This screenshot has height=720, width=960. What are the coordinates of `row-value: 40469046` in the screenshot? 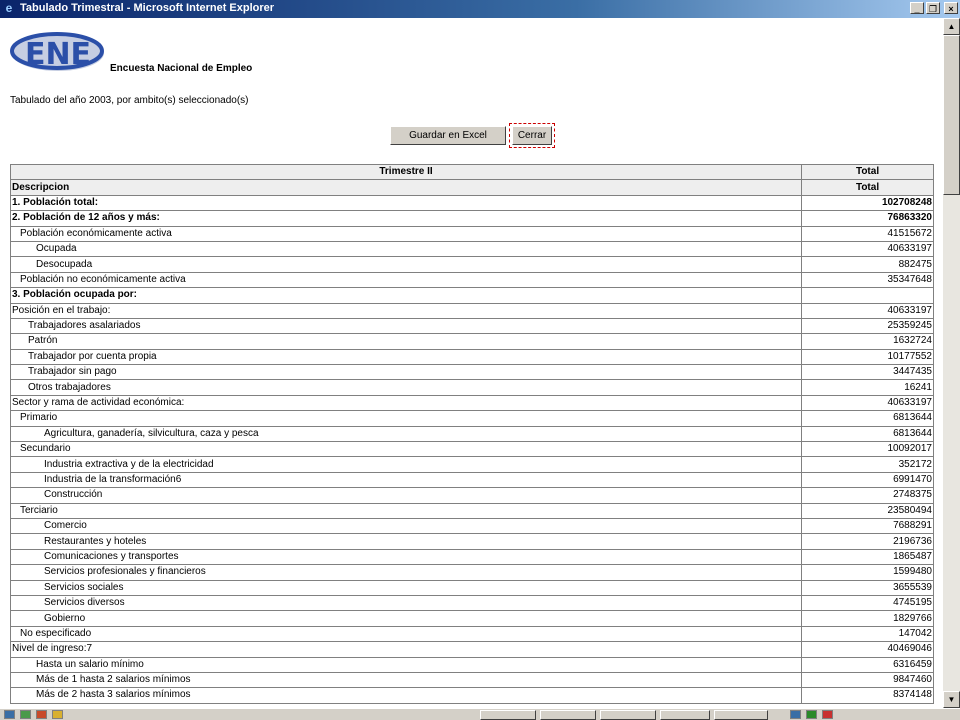 It's located at (868, 650).